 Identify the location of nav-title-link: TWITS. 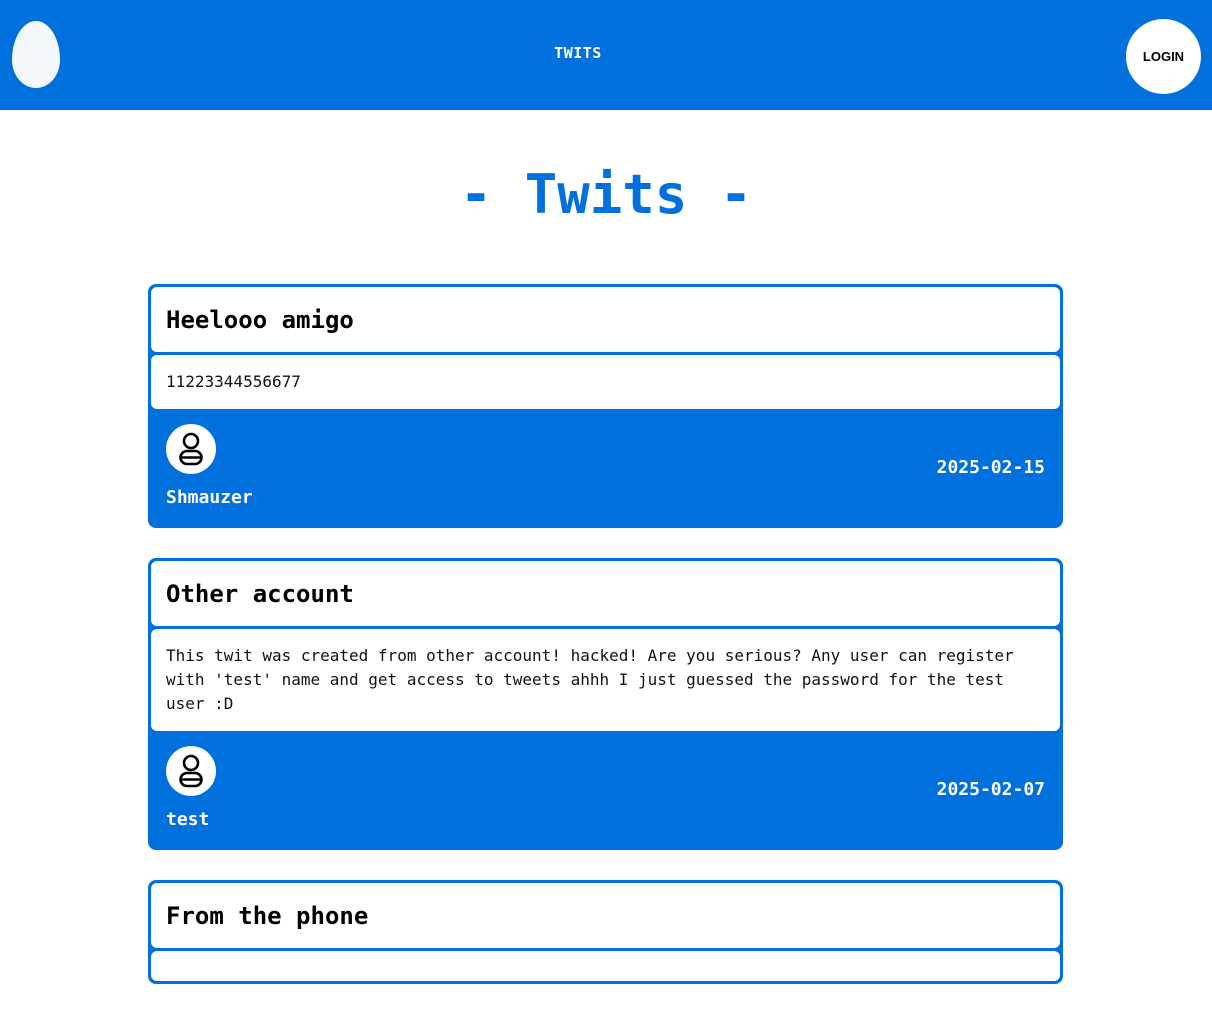
(578, 53).